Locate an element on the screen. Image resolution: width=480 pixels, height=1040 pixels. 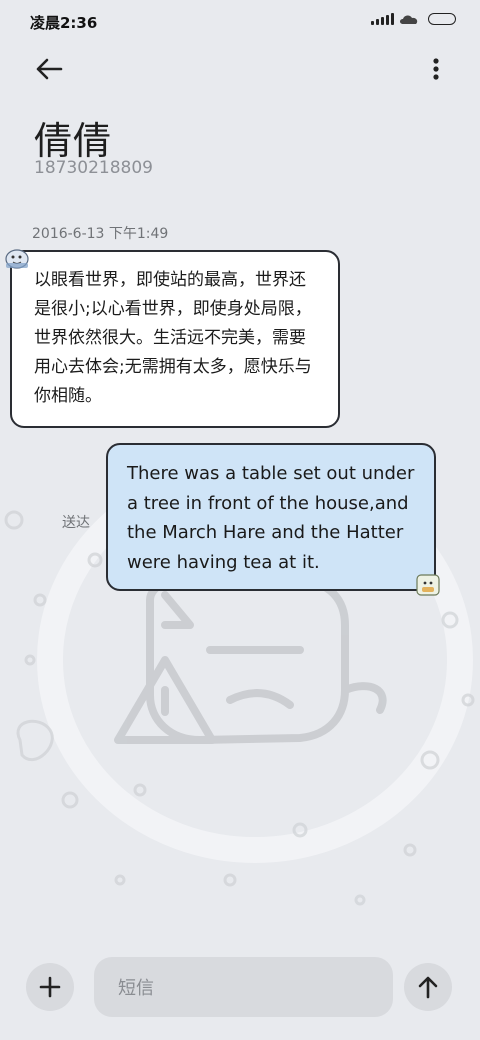
add-attachment-button is located at coordinates (50, 987).